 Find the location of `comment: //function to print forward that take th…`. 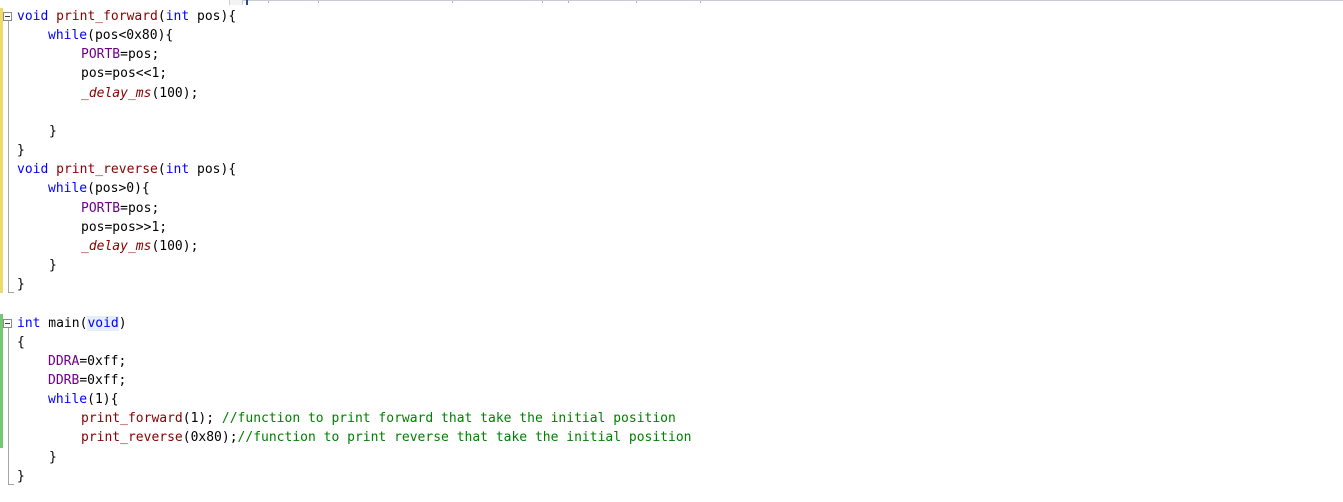

comment: //function to print forward that take th… is located at coordinates (448, 418).